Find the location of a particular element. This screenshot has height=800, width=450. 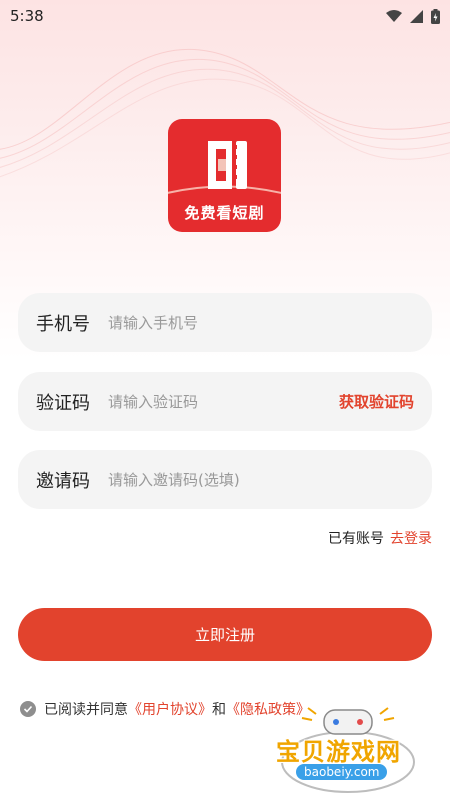

invite-code-field: 邀请码 is located at coordinates (225, 479).